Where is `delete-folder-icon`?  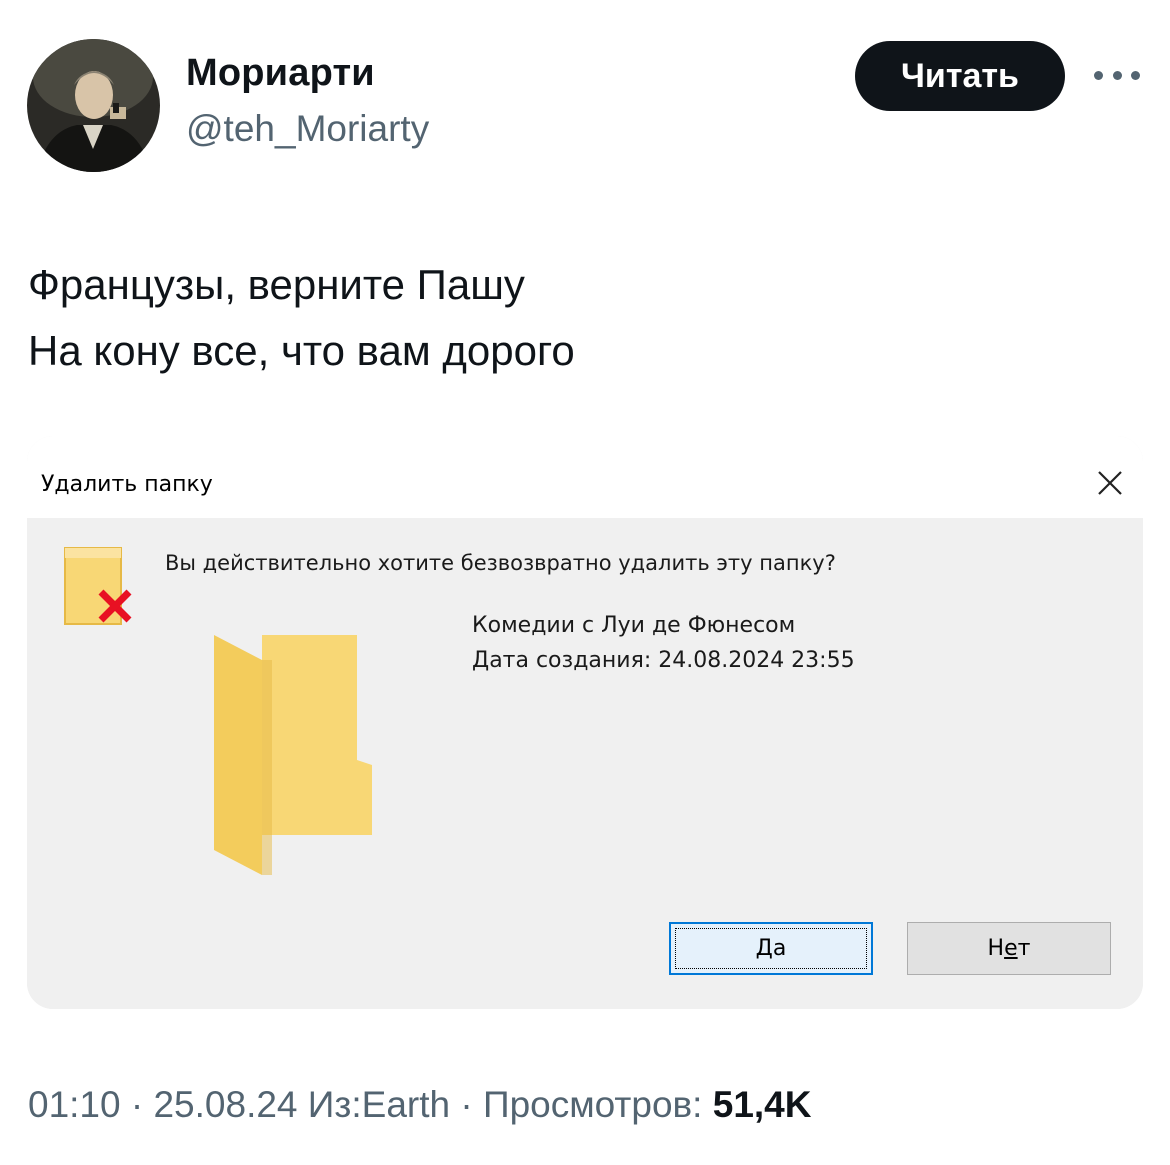 delete-folder-icon is located at coordinates (98, 586).